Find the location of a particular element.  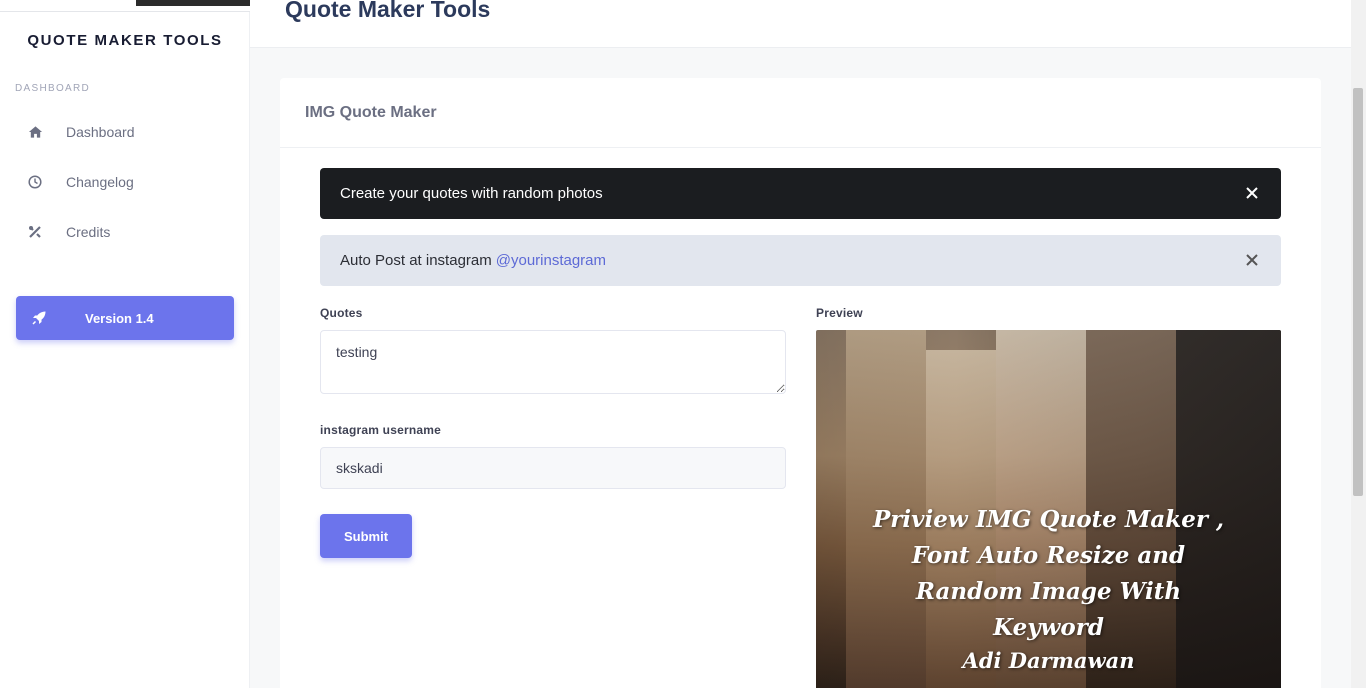

submit-button: Submit is located at coordinates (366, 536).